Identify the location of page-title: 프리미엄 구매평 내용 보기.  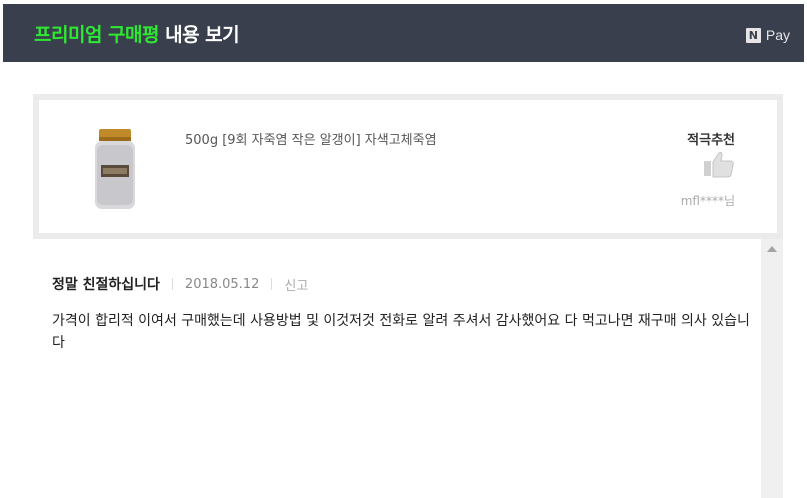
(137, 33).